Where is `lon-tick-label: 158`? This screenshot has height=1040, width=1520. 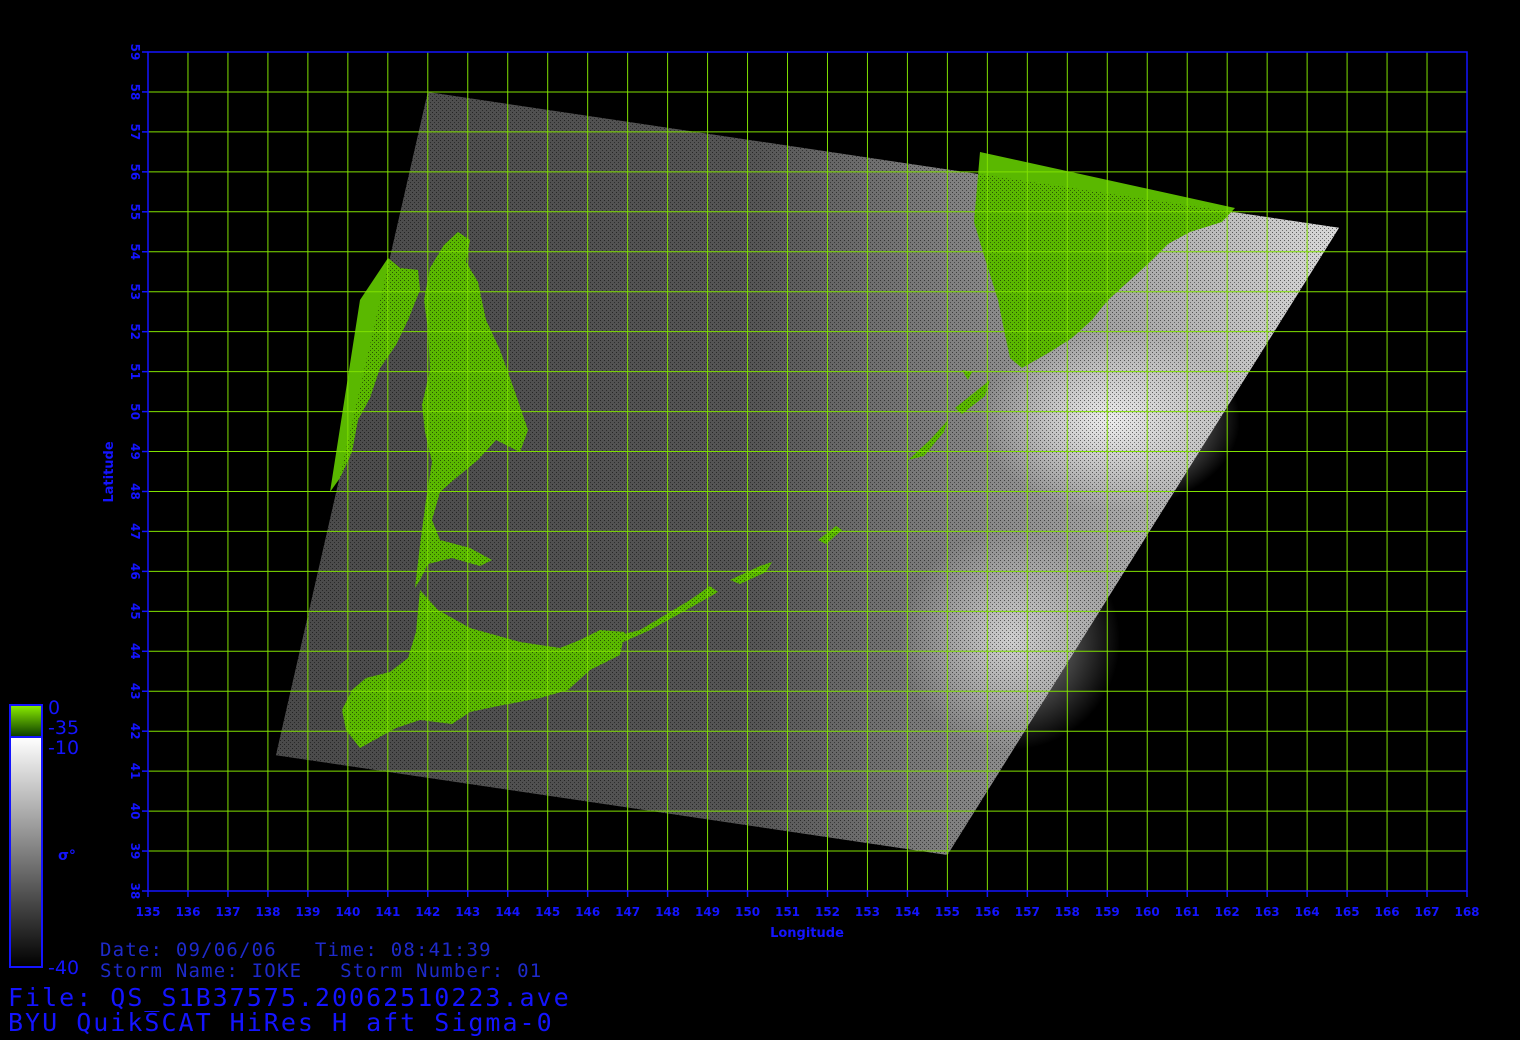
lon-tick-label: 158 is located at coordinates (1067, 912).